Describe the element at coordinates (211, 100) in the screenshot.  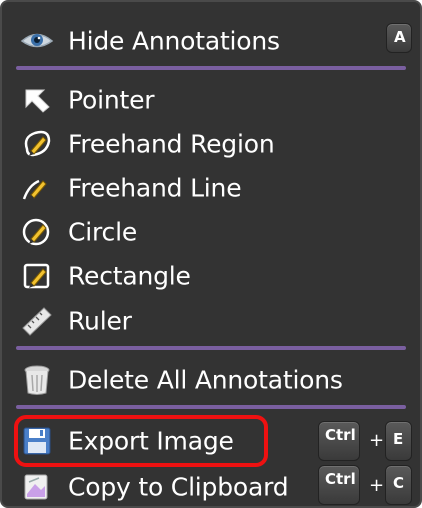
I see `menu-item-pointer: Pointer` at that location.